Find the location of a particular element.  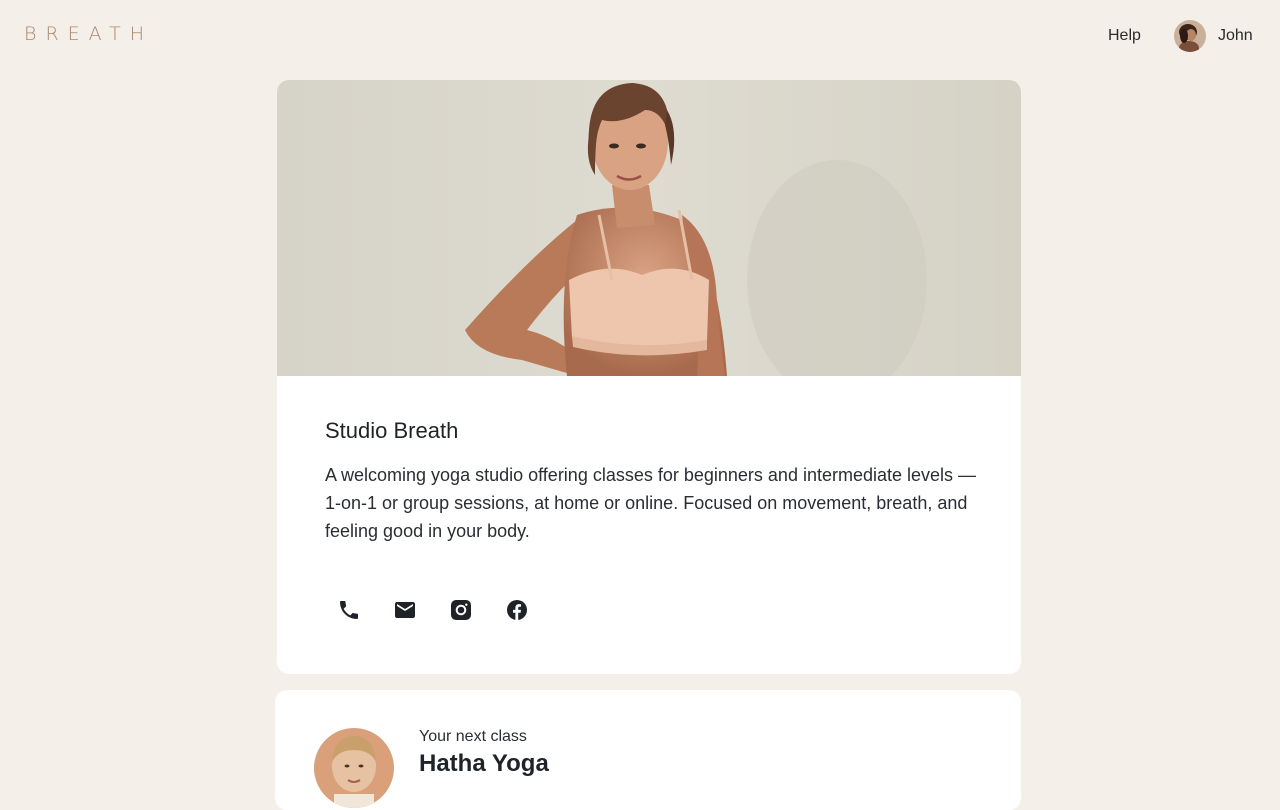

email-button is located at coordinates (405, 610).